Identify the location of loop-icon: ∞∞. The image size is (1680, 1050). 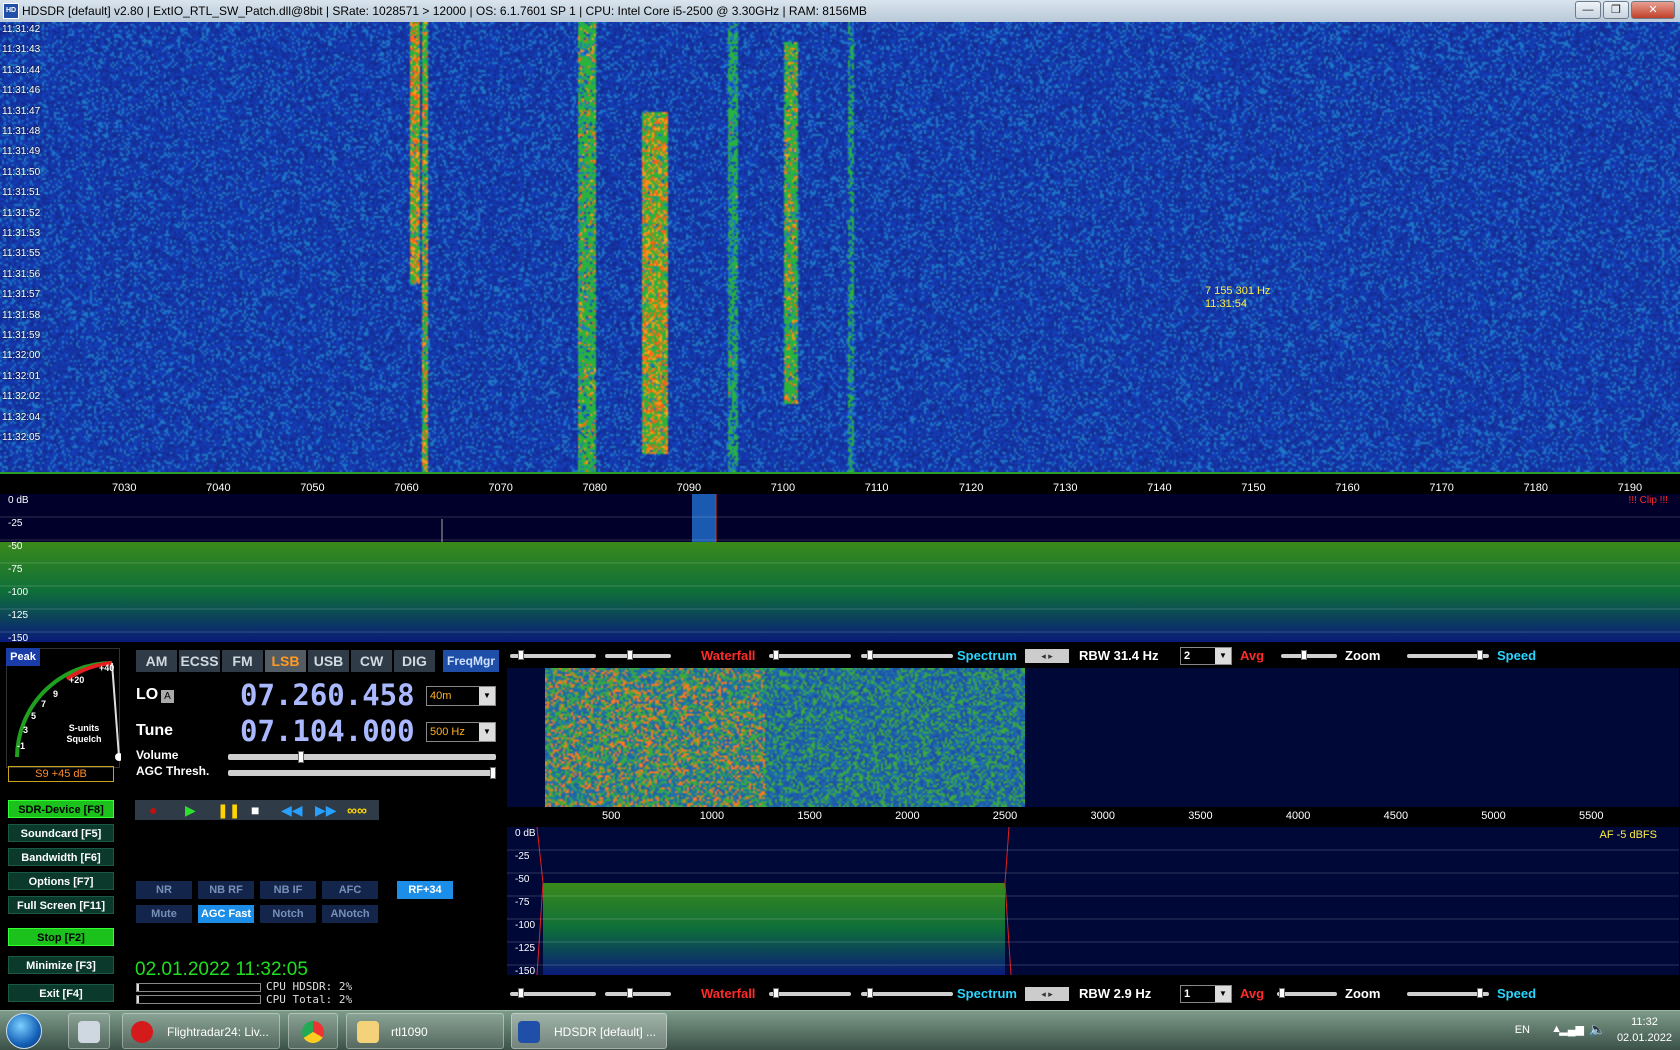
(357, 810).